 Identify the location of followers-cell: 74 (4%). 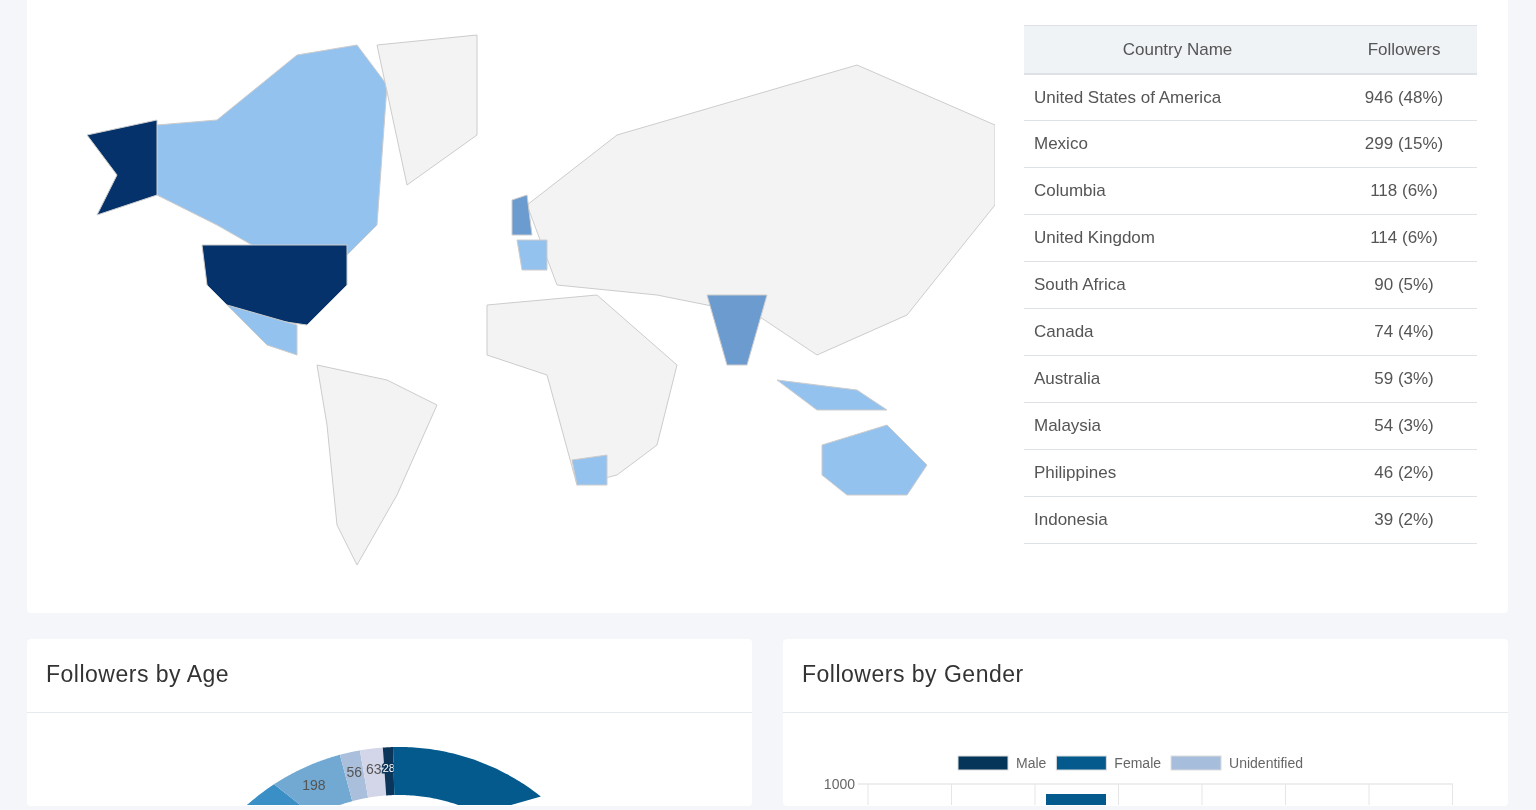
(1404, 332).